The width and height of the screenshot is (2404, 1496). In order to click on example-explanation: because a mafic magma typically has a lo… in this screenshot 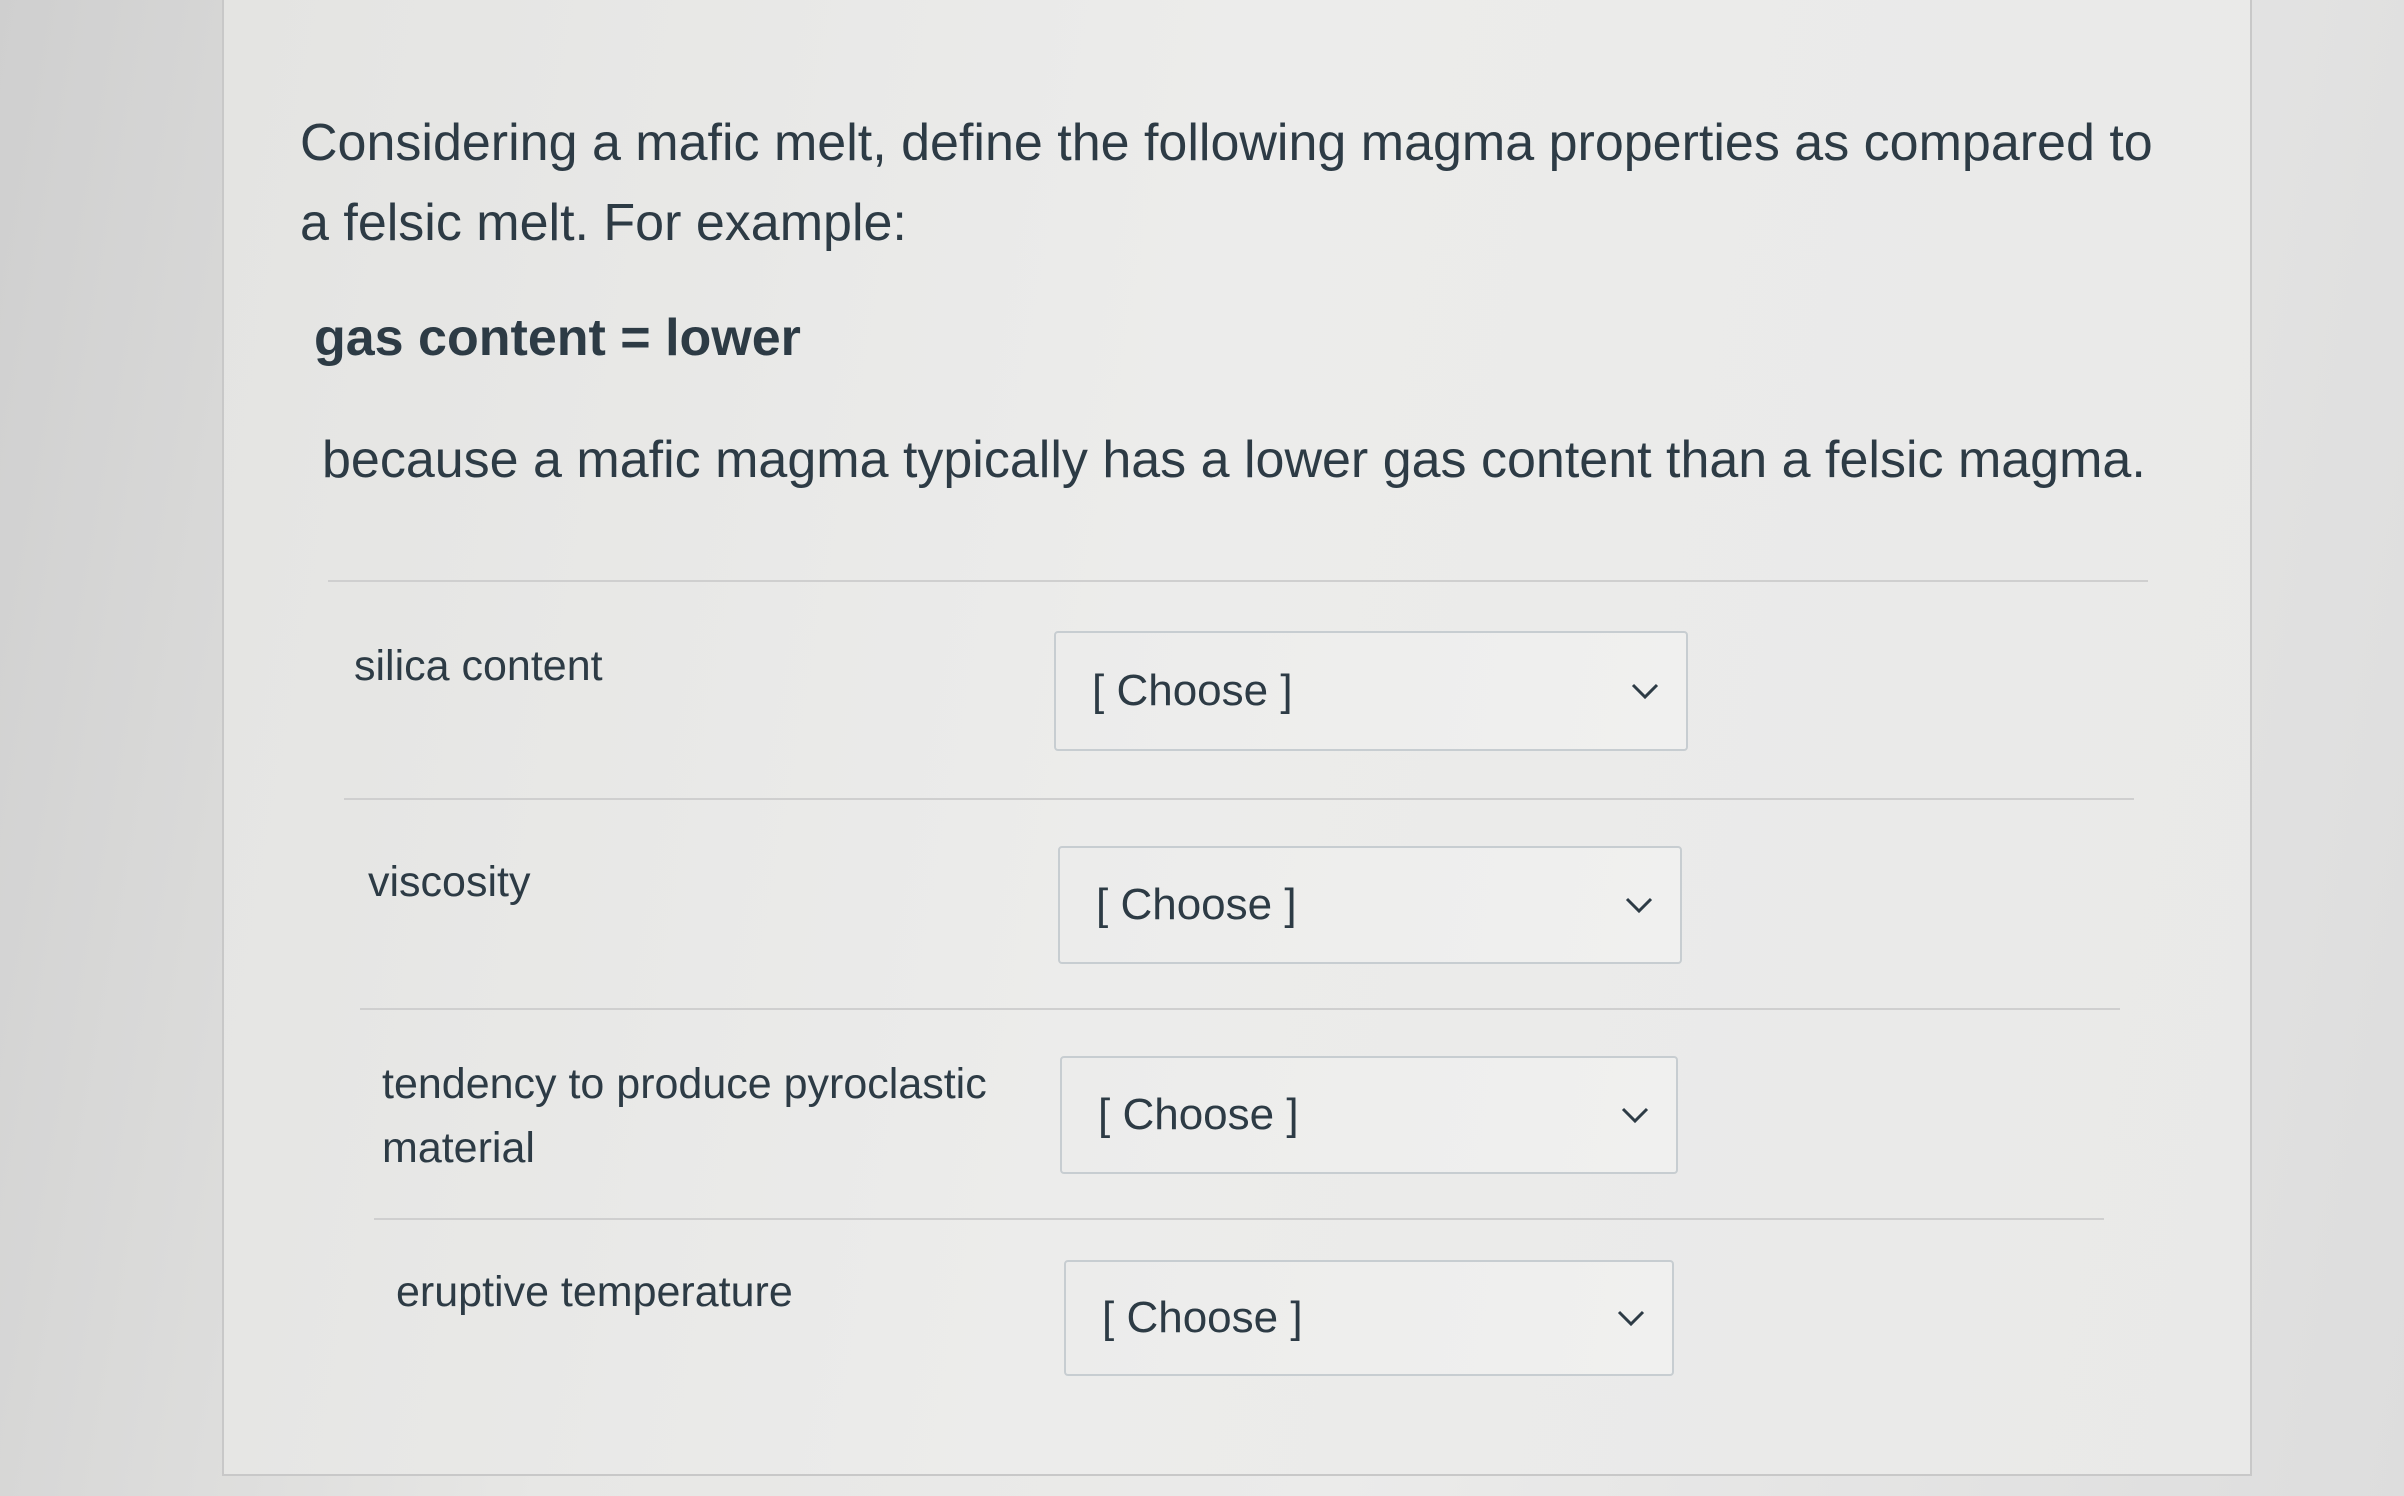, I will do `click(1234, 460)`.